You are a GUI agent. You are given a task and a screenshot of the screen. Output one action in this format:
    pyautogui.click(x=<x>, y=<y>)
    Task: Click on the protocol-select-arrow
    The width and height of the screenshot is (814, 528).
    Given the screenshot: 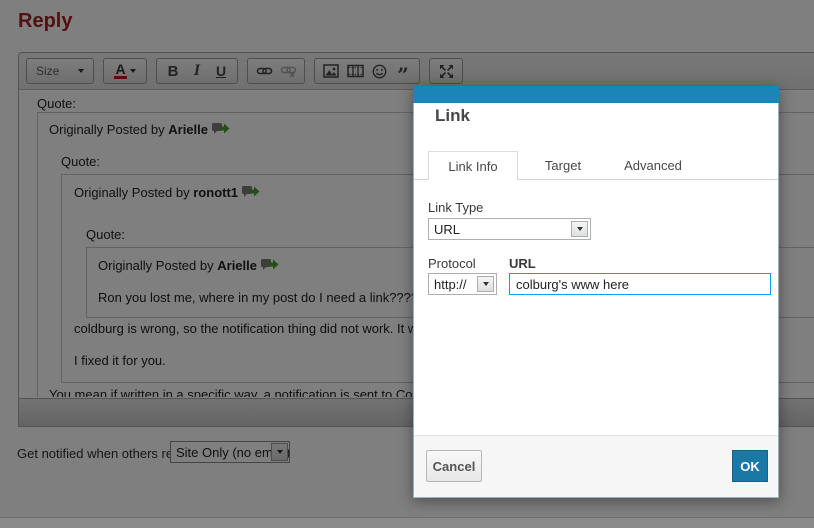 What is the action you would take?
    pyautogui.click(x=485, y=284)
    